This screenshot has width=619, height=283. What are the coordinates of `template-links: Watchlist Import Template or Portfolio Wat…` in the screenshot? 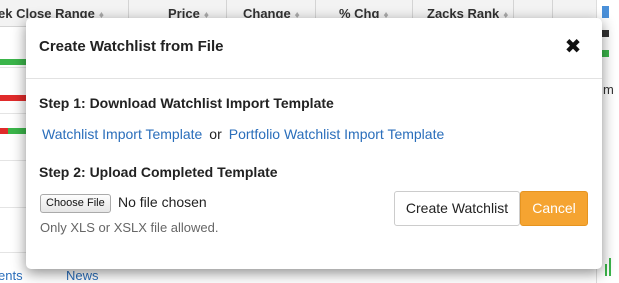 It's located at (243, 134).